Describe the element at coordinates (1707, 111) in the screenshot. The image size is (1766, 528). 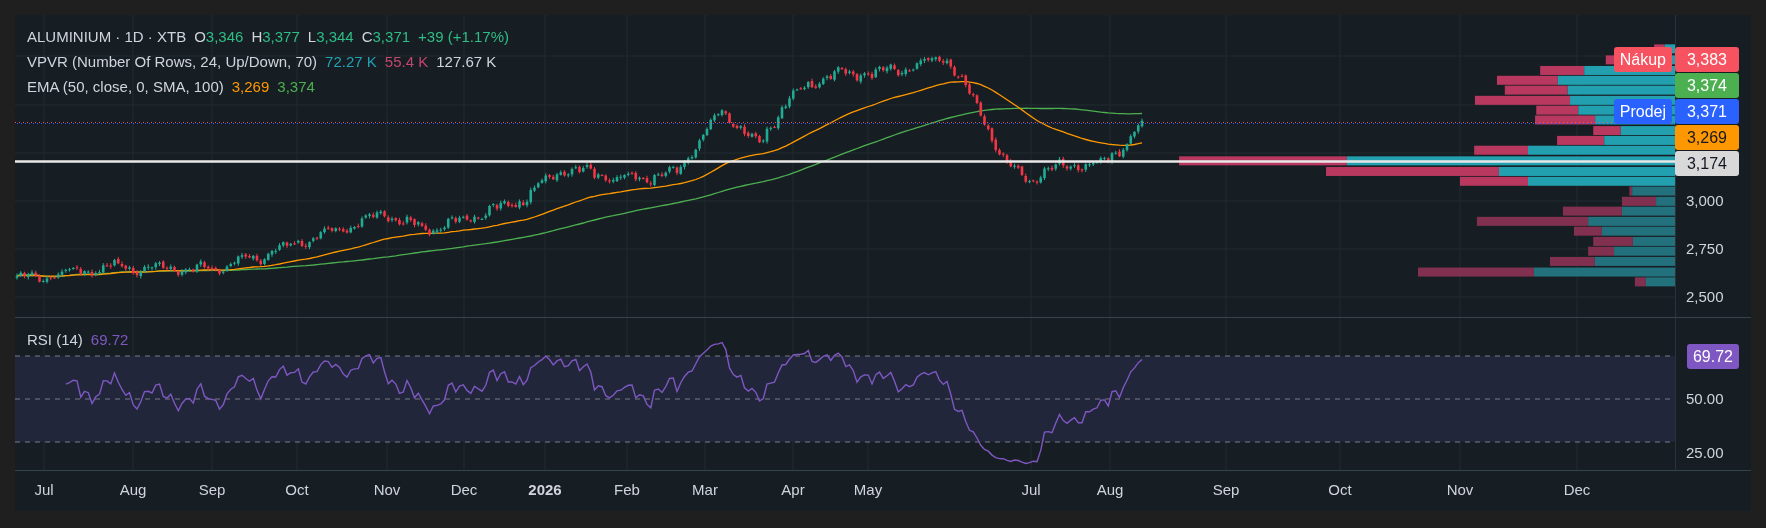
I see `price-tag: 3,371` at that location.